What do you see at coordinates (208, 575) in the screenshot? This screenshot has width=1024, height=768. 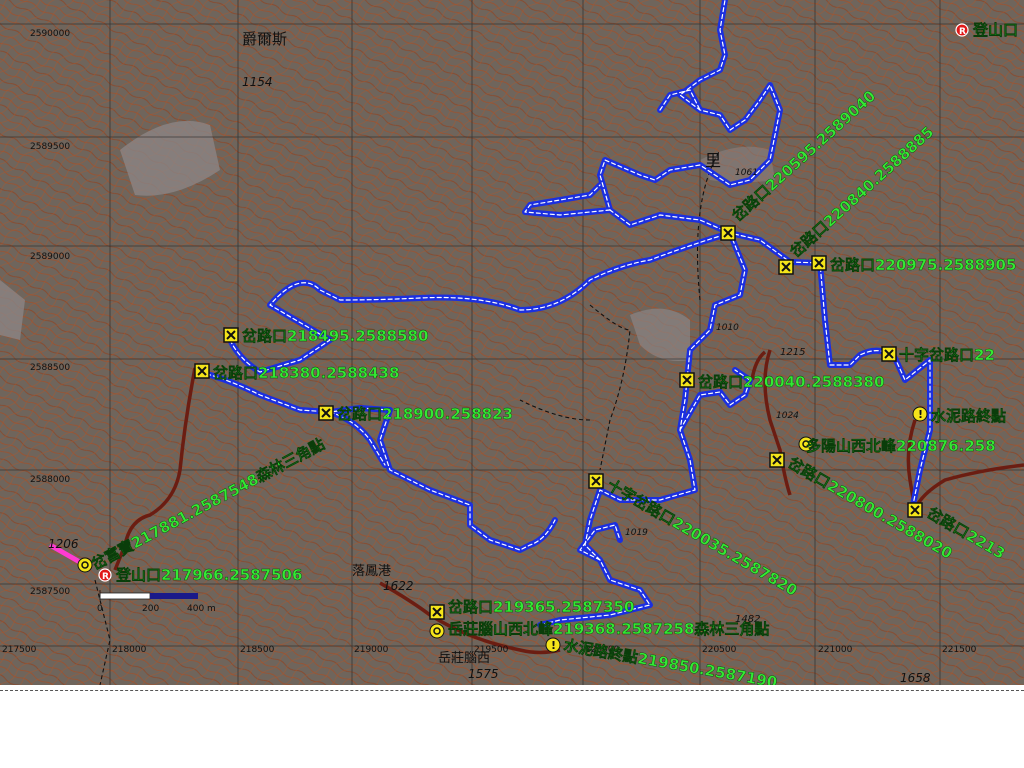 I see `waypoint-label: 登山口217966.2587506` at bounding box center [208, 575].